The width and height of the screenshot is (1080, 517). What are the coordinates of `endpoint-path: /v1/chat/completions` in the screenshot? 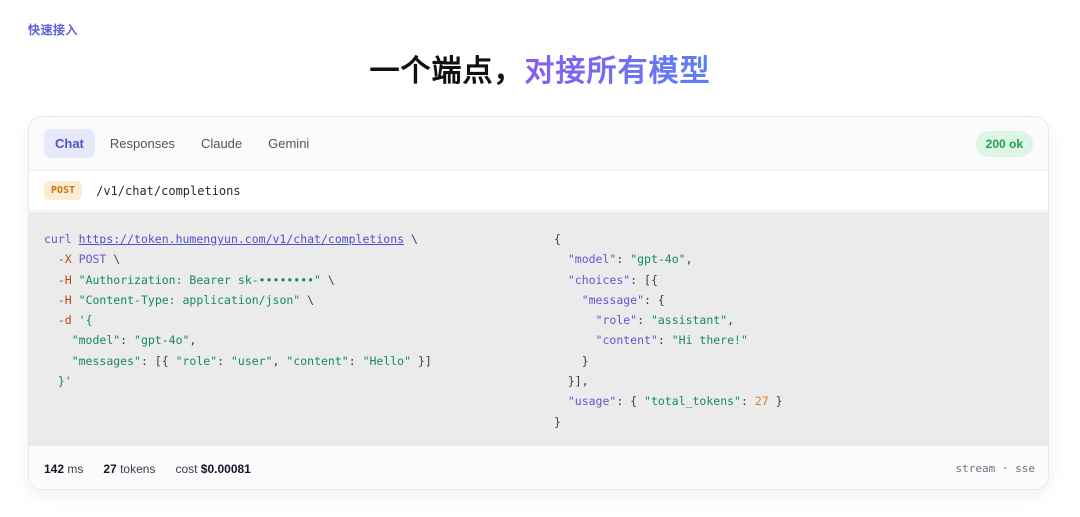 It's located at (168, 190).